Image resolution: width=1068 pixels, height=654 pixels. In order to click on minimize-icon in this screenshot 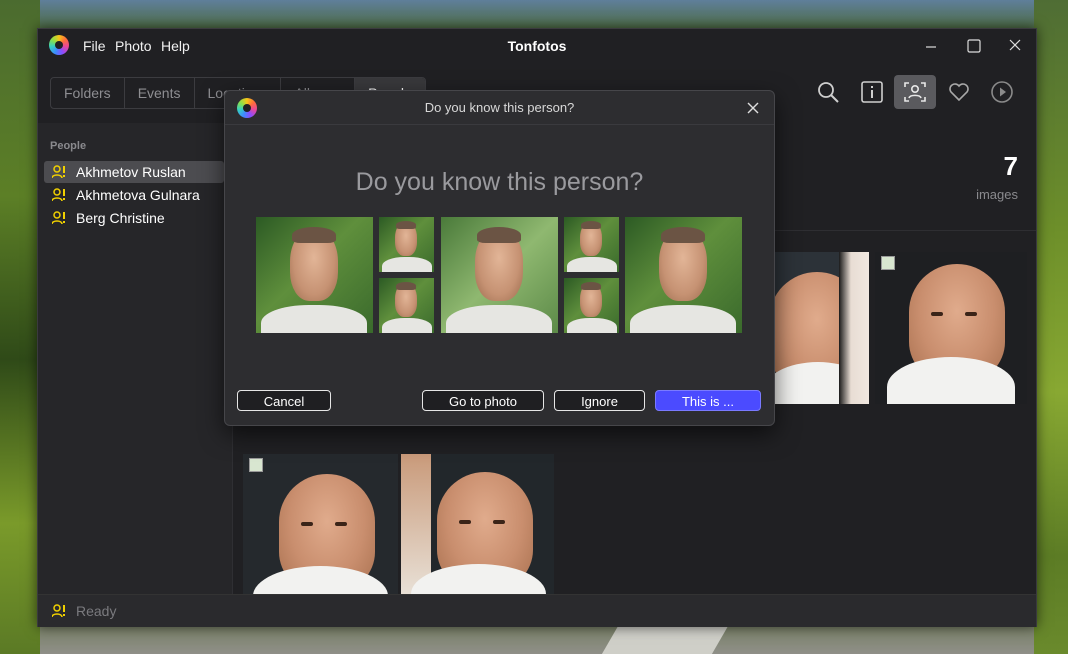, I will do `click(931, 47)`.